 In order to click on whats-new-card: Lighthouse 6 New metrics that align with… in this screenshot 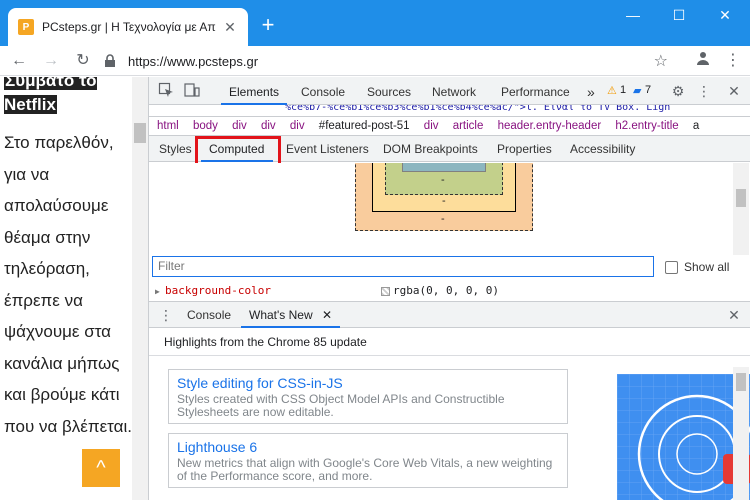, I will do `click(368, 460)`.